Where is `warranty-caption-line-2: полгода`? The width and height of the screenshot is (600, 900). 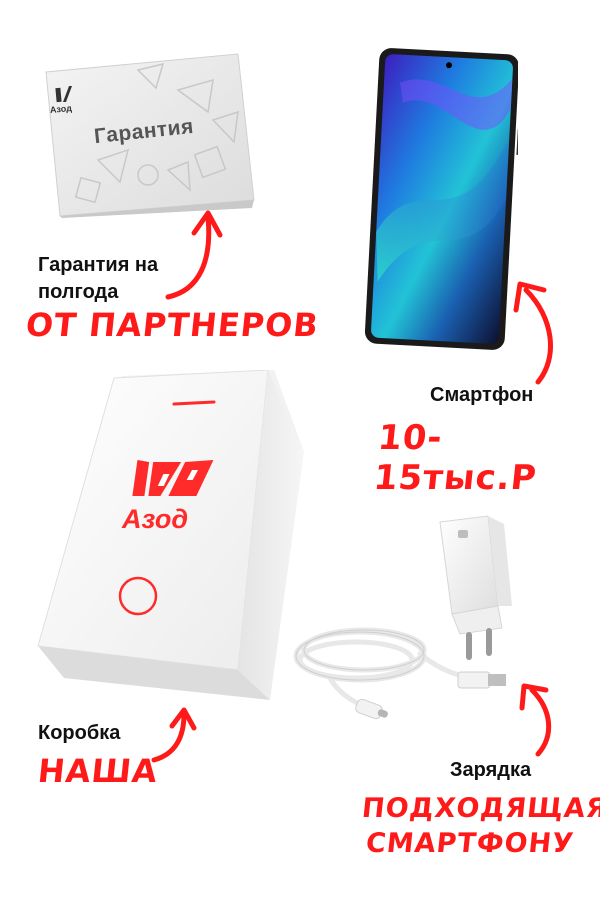 warranty-caption-line-2: полгода is located at coordinates (78, 292).